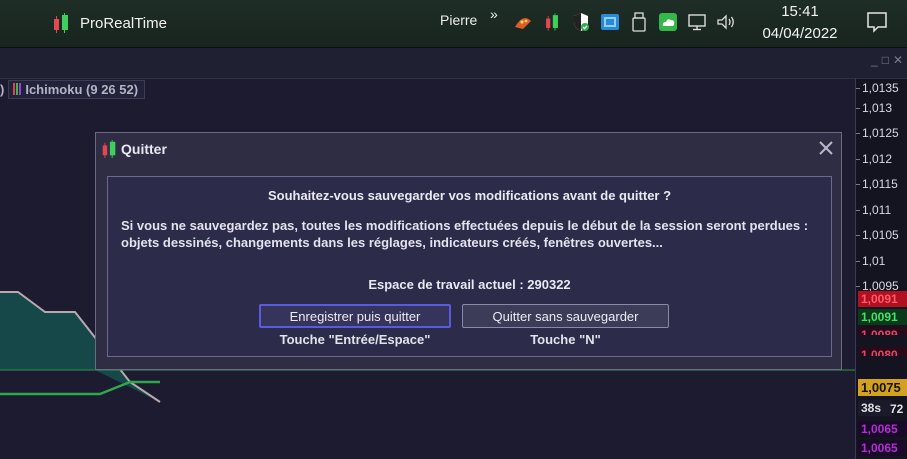 The height and width of the screenshot is (459, 907). I want to click on maximize-icon: □, so click(885, 60).